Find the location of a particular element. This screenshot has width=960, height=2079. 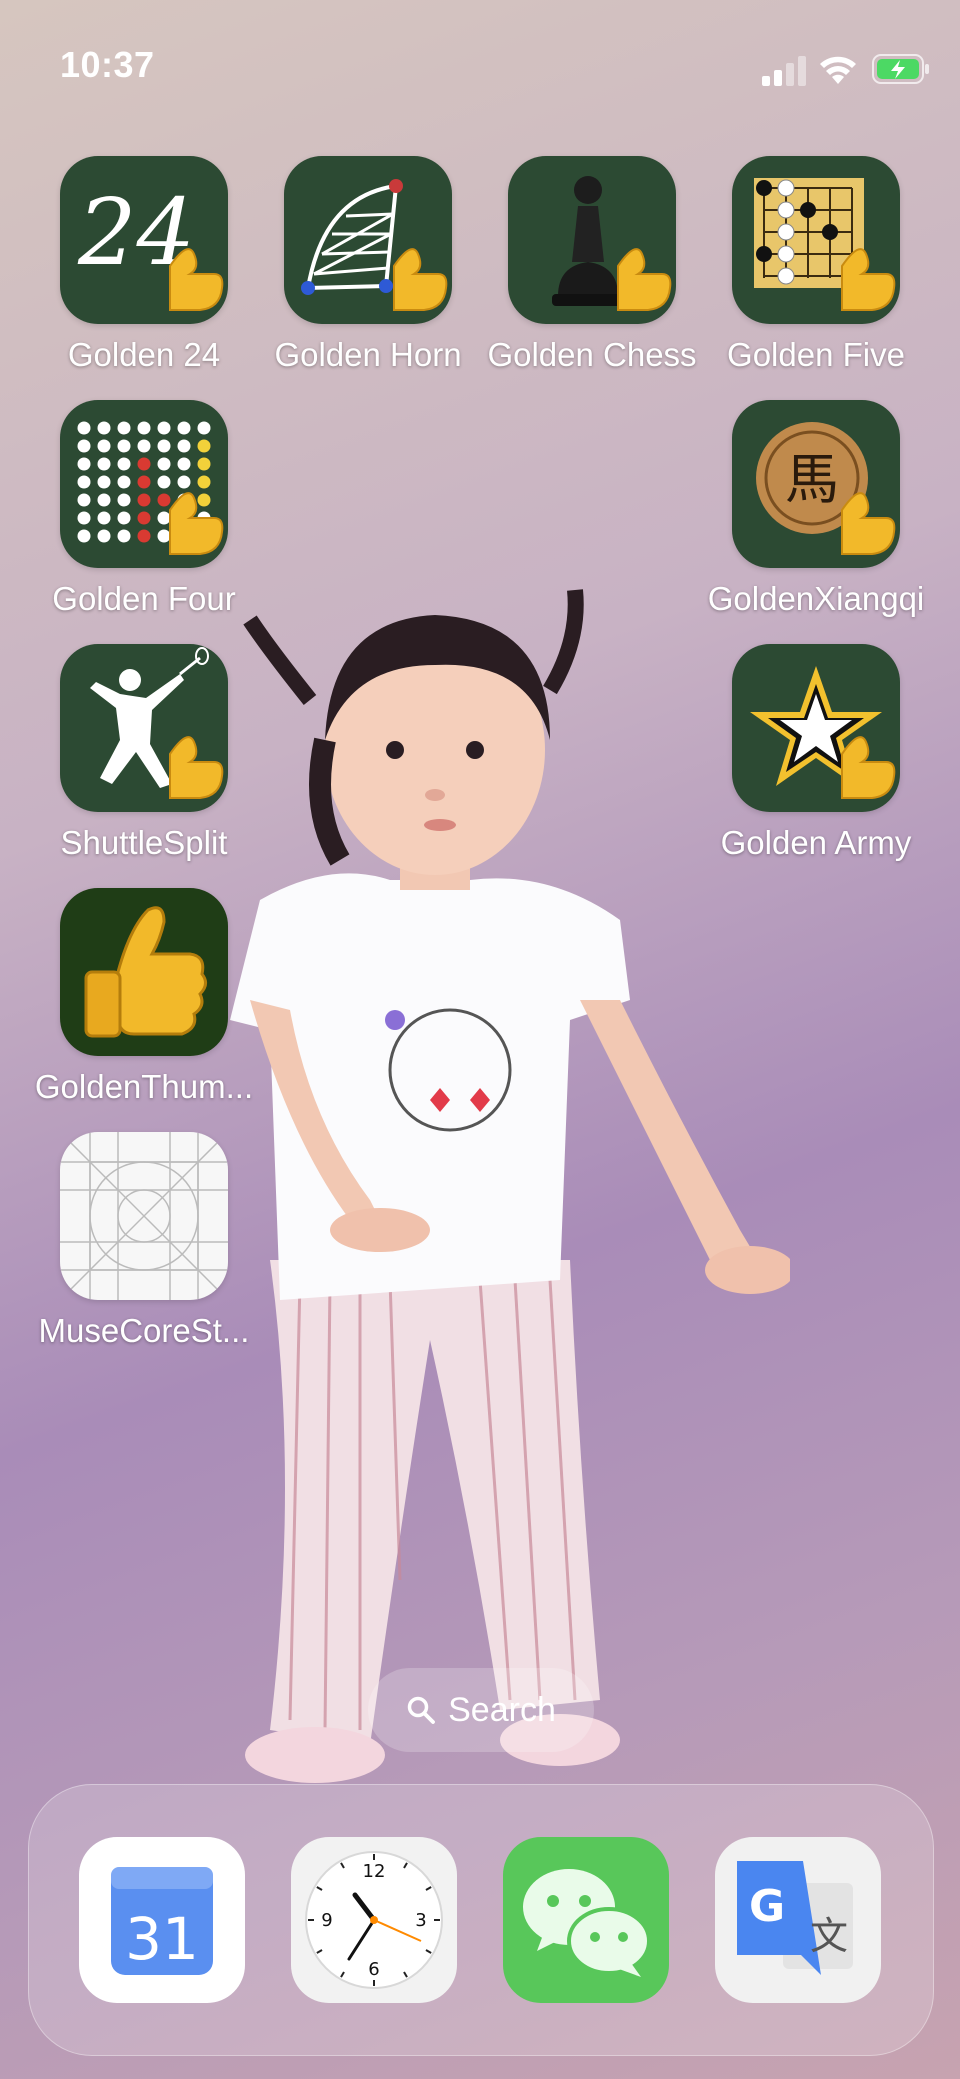

clock-icon: 12 3 6 9 is located at coordinates (374, 1920).